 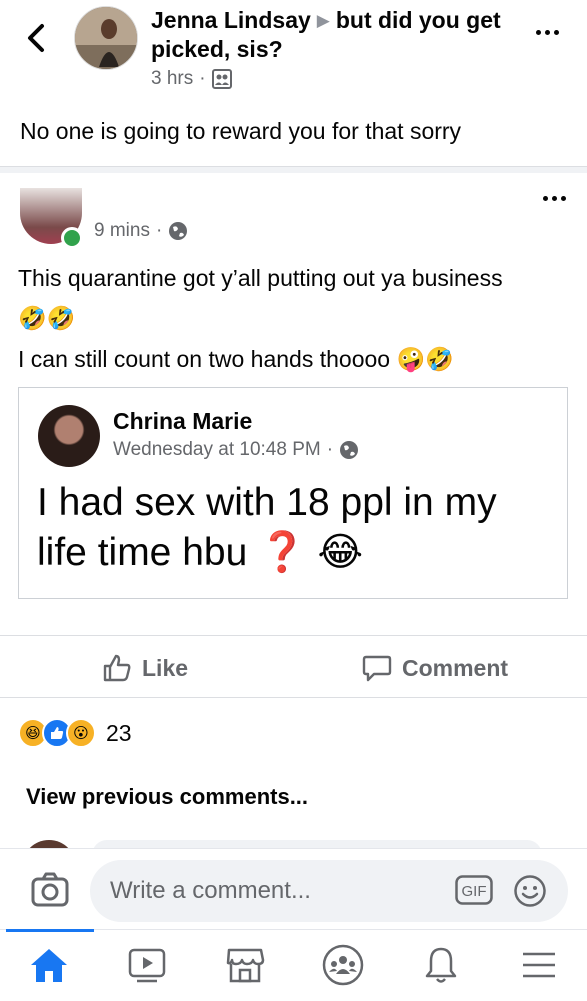 What do you see at coordinates (122, 231) in the screenshot?
I see `shared-post-time: 9 mins` at bounding box center [122, 231].